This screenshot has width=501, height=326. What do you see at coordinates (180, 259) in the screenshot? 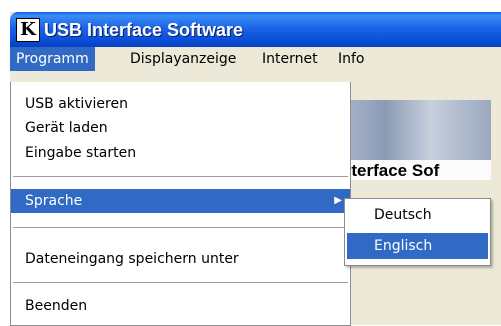
I see `menu-item-dateneingang-speichern: Dateneingang speichern unter` at bounding box center [180, 259].